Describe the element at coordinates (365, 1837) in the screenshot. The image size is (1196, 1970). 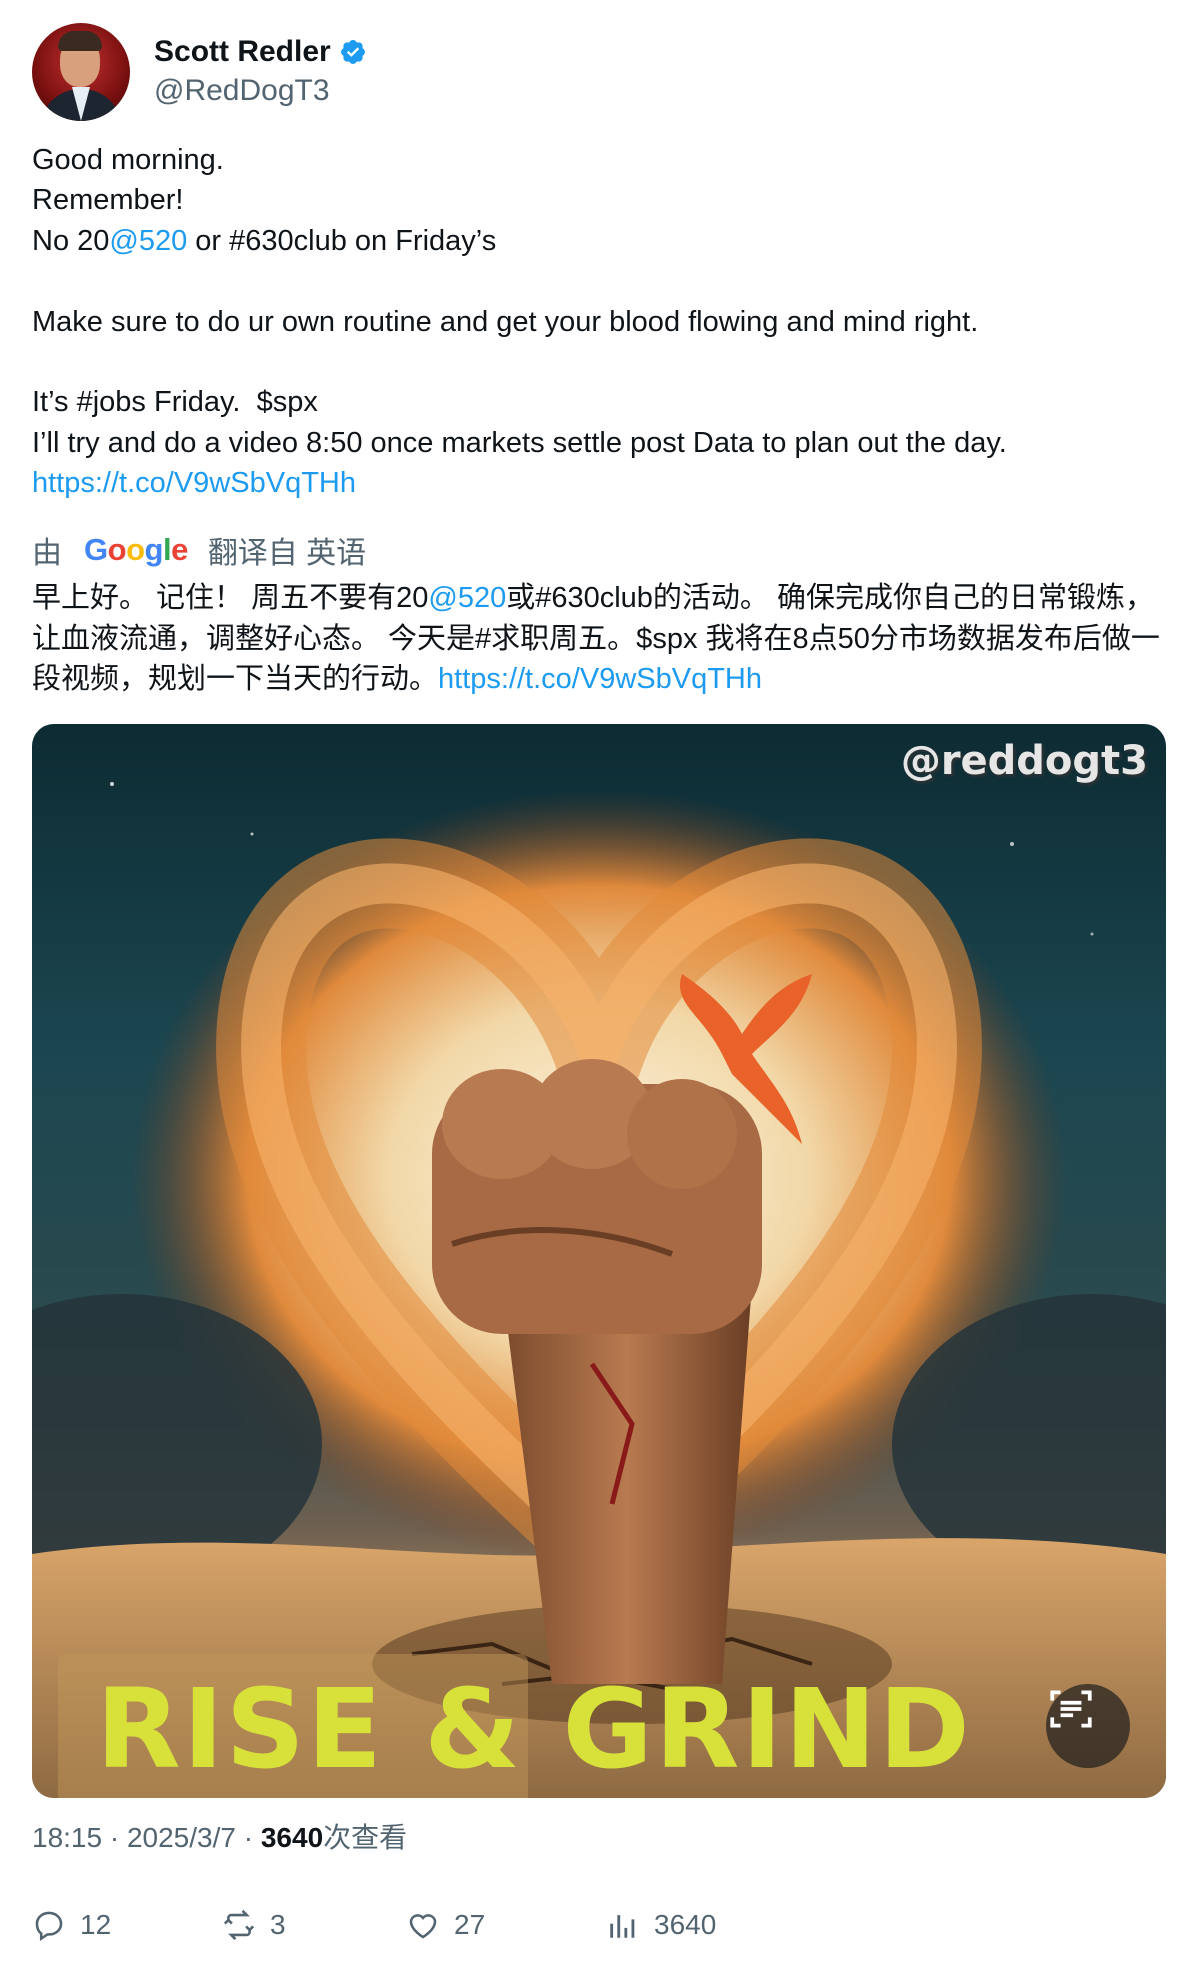
I see `views-label: 次查看` at that location.